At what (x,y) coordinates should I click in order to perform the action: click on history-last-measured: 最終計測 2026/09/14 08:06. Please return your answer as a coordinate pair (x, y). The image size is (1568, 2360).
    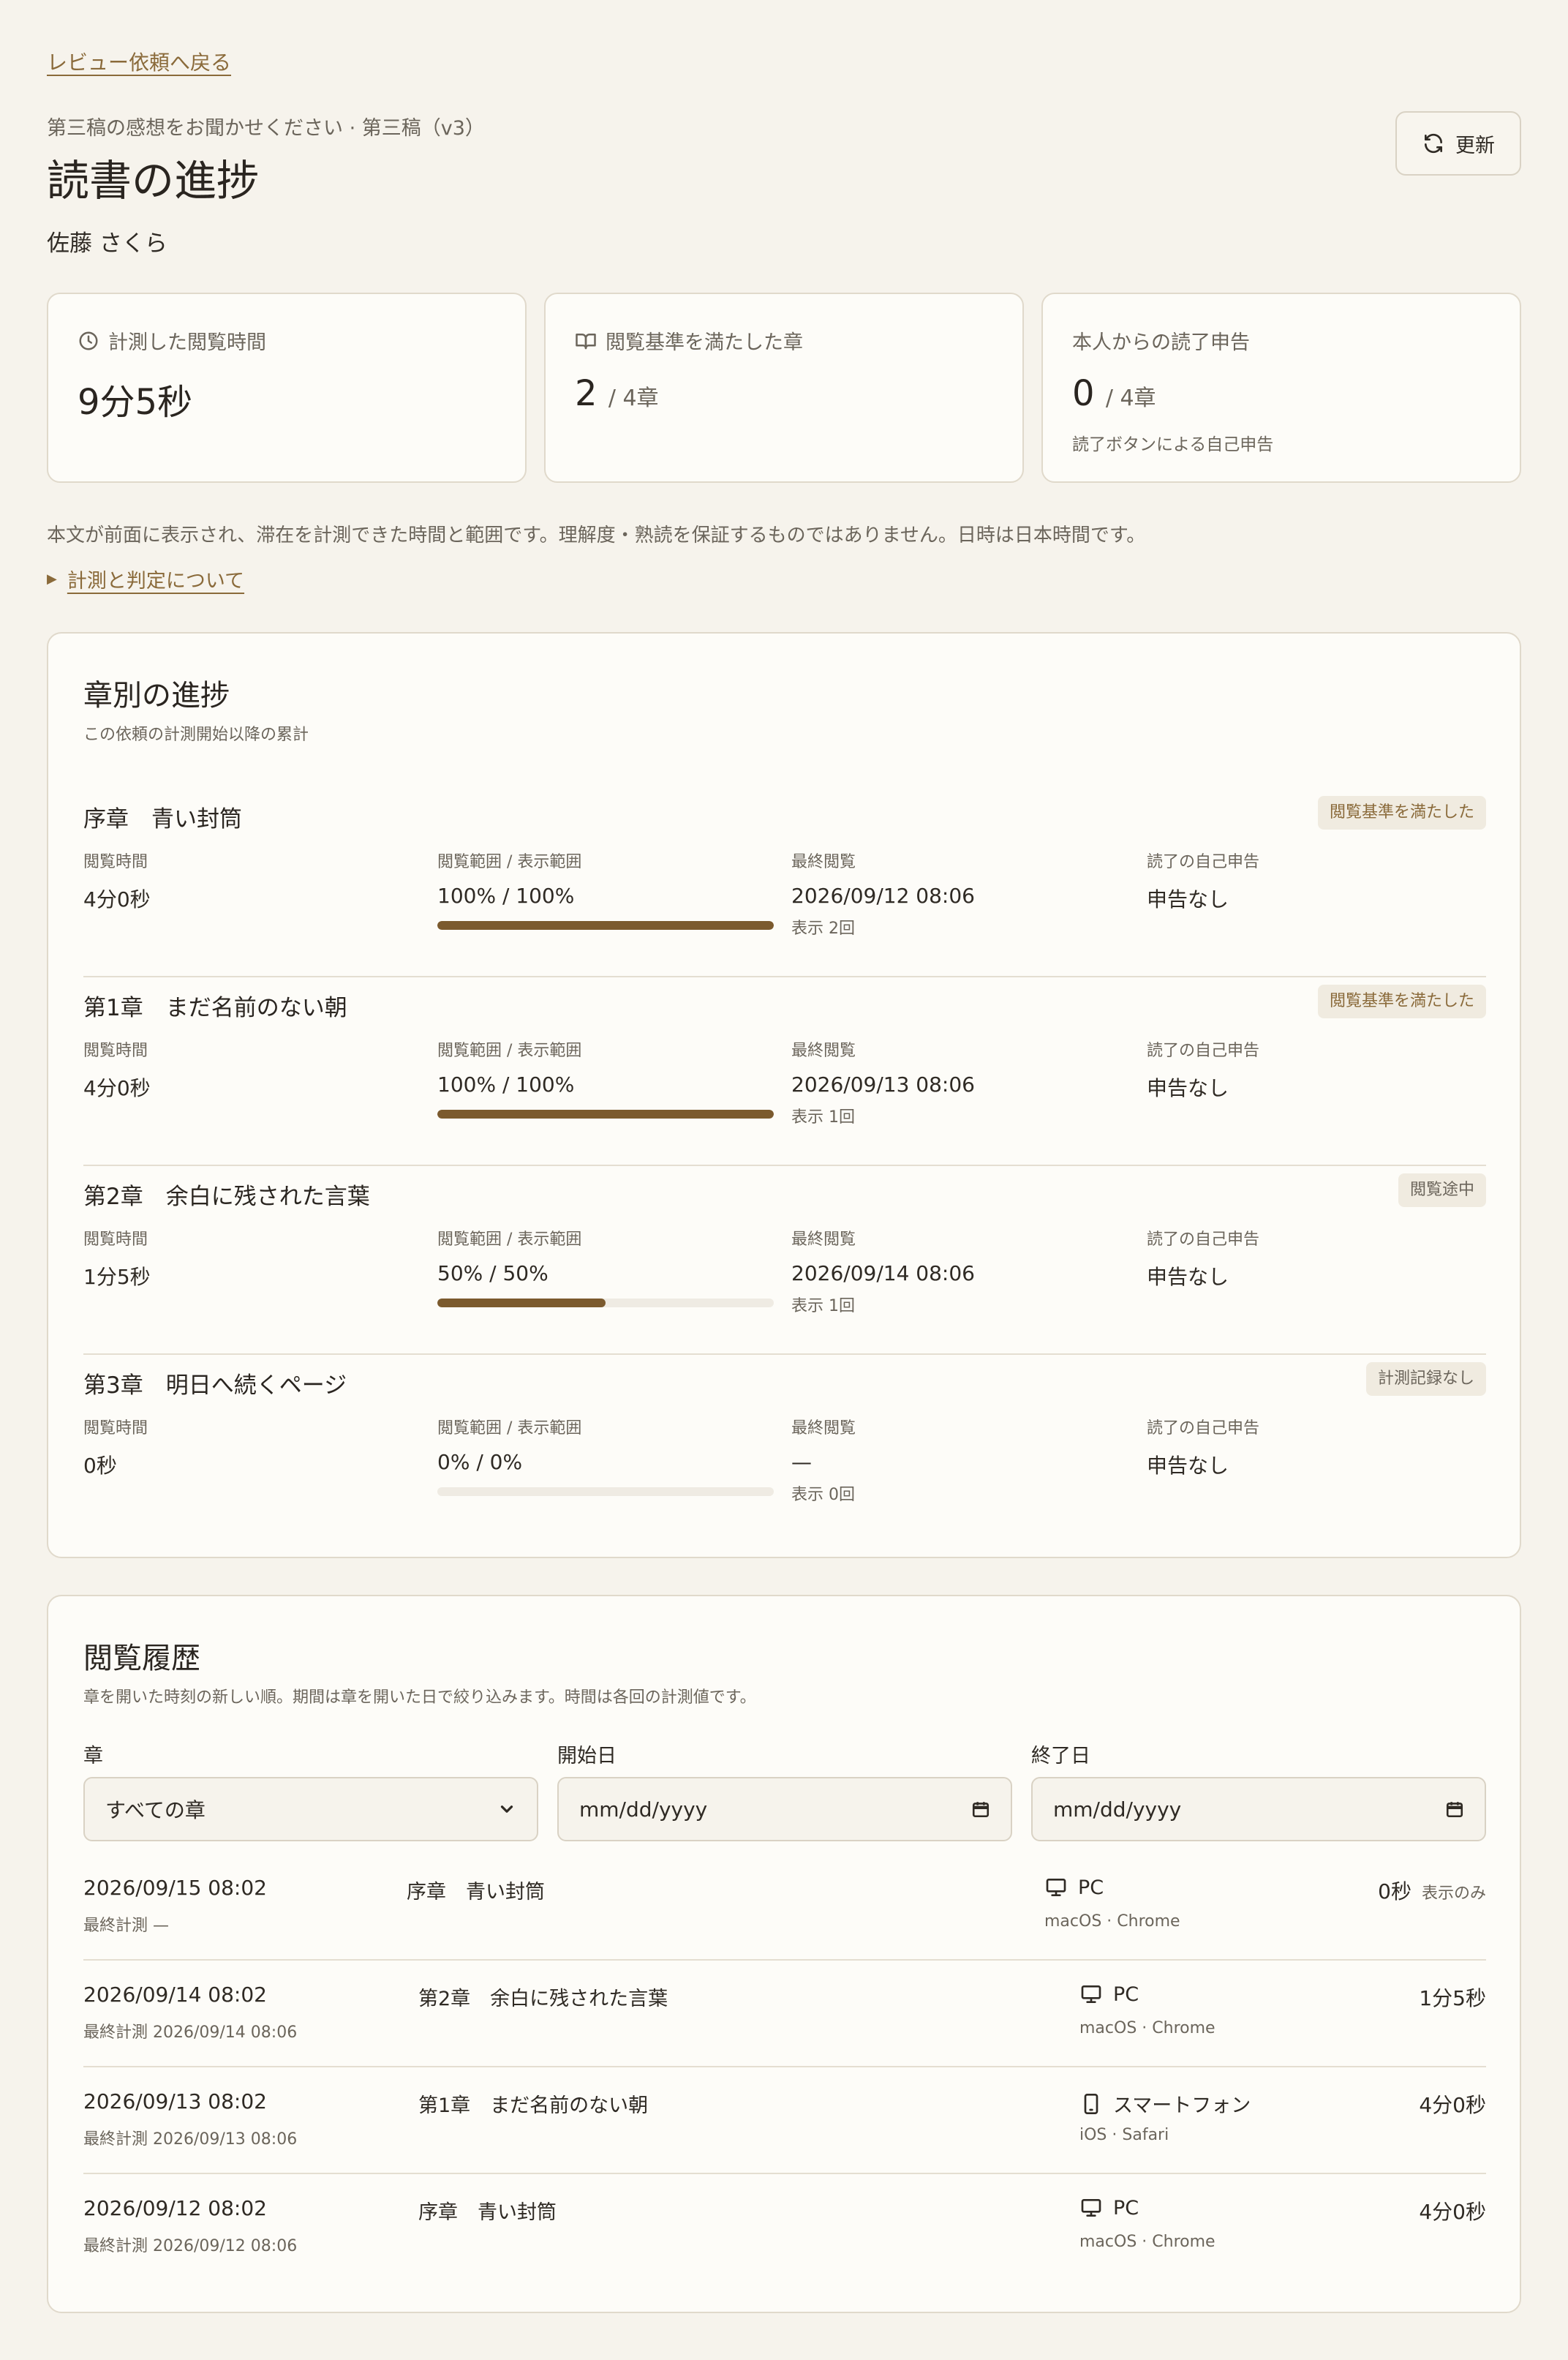
    Looking at the image, I should click on (190, 2032).